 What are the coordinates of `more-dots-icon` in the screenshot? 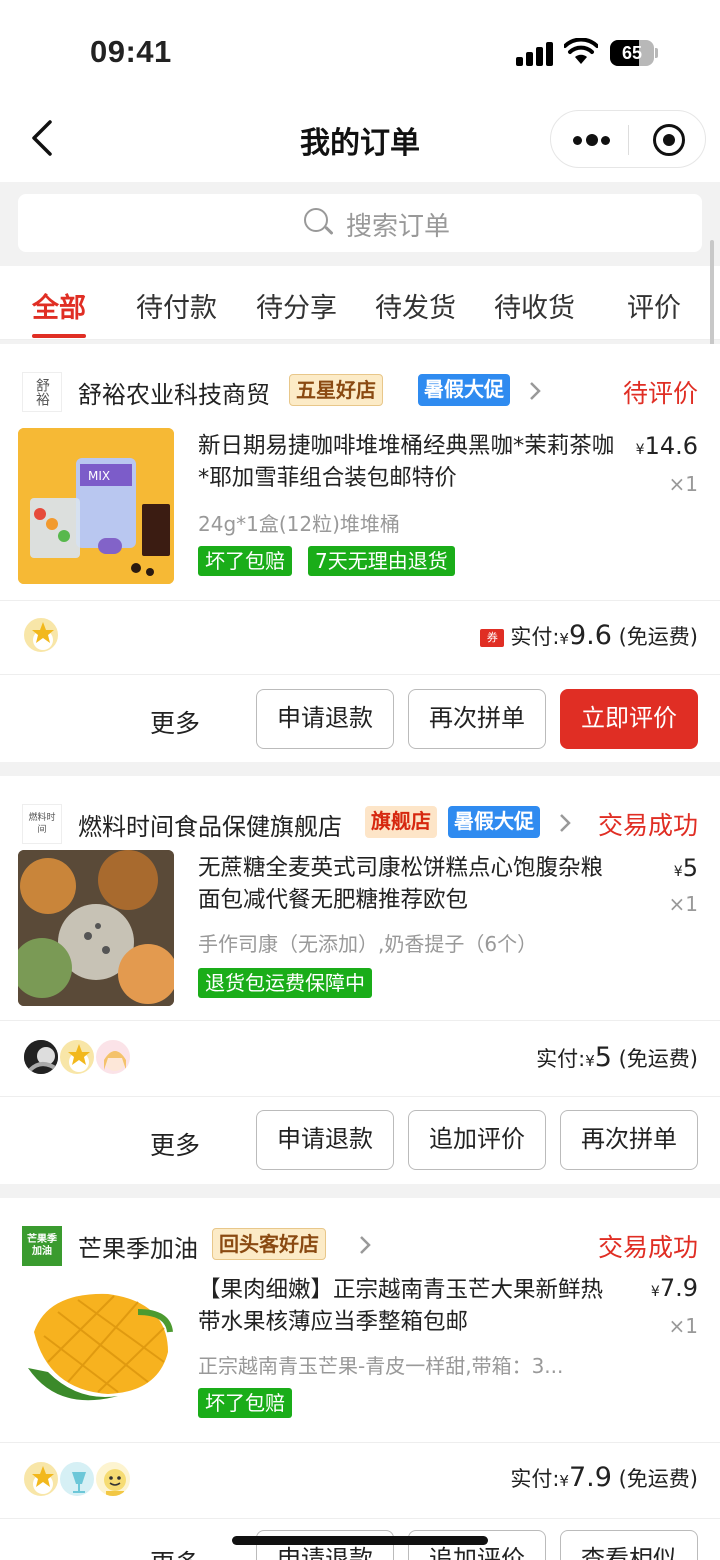 It's located at (591, 140).